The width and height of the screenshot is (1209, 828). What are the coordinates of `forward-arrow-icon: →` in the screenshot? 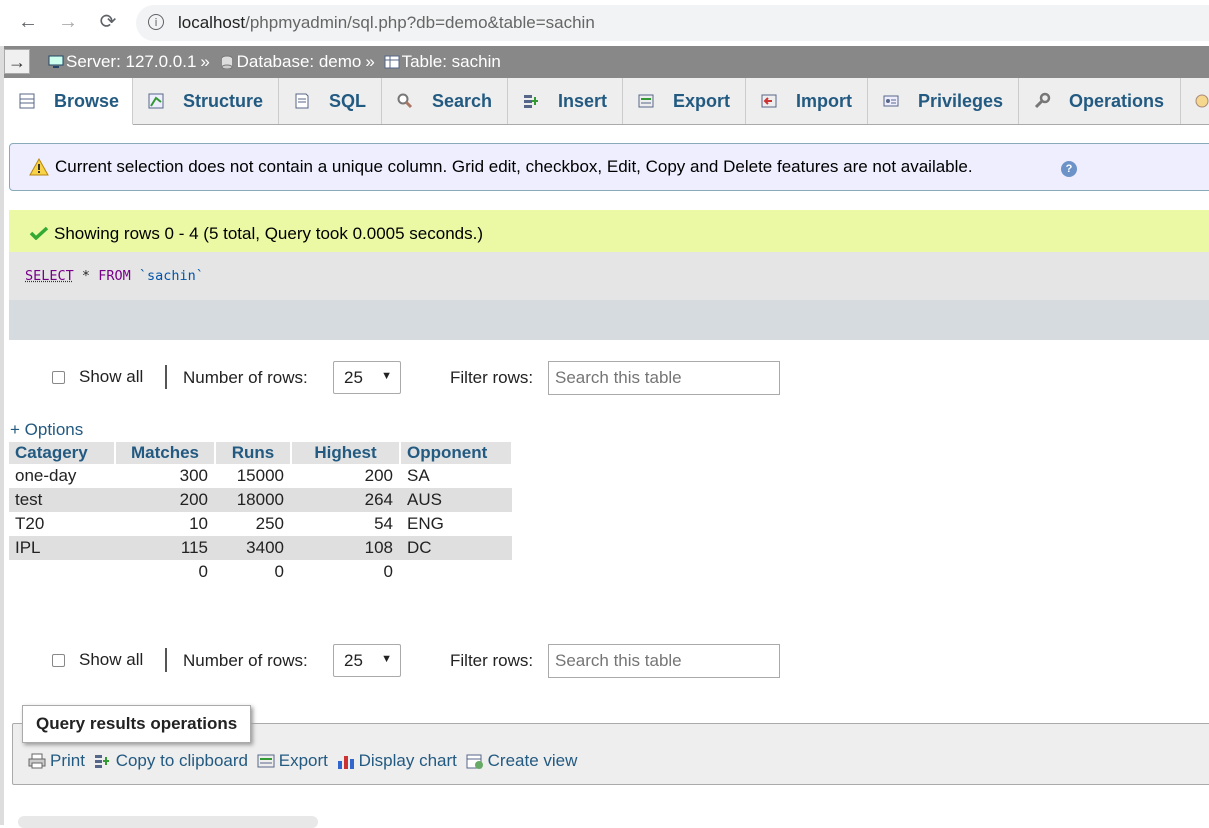 It's located at (68, 22).